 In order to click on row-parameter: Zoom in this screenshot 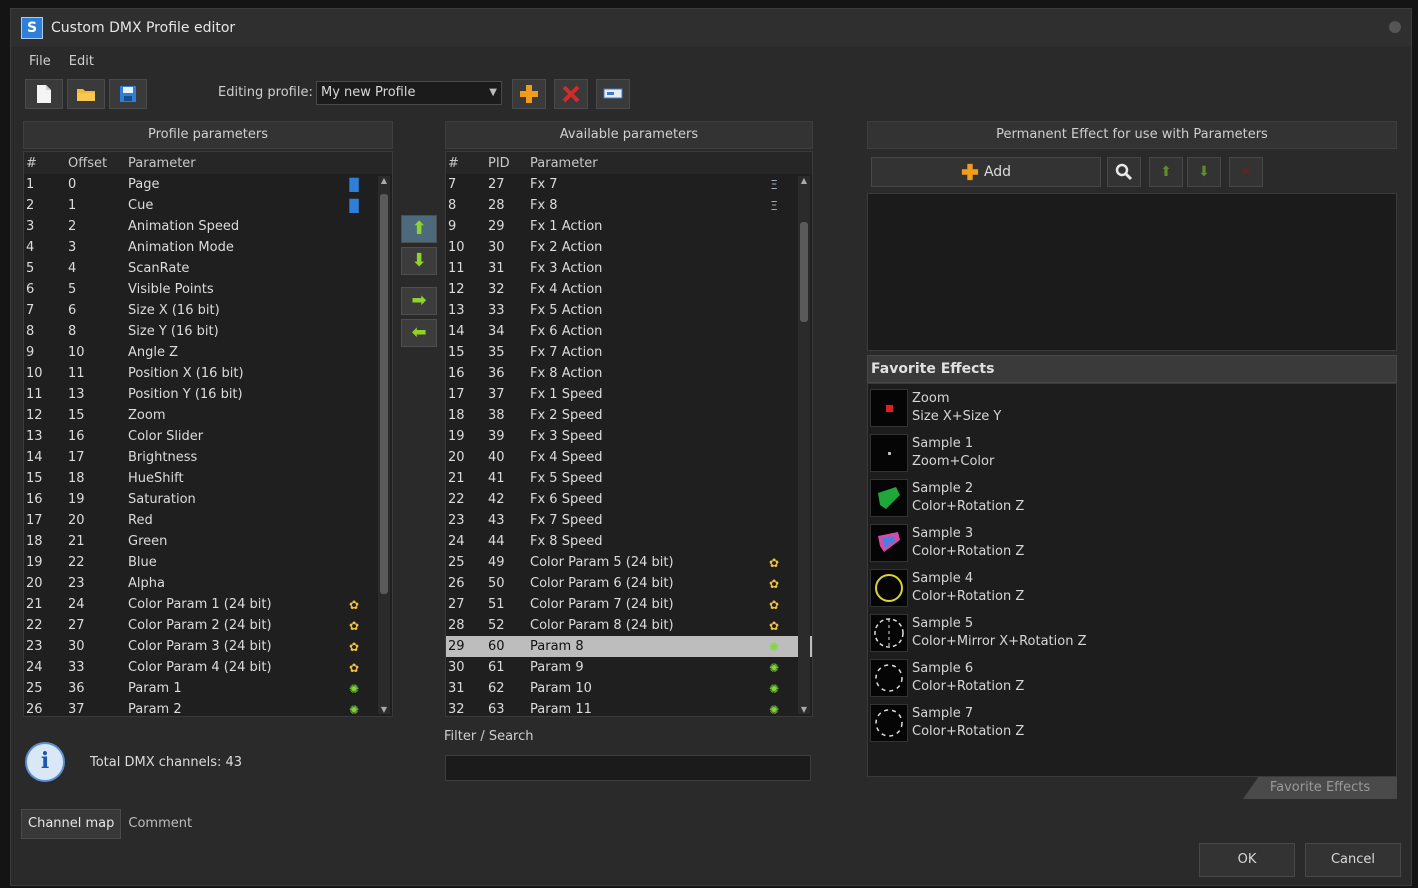, I will do `click(147, 415)`.